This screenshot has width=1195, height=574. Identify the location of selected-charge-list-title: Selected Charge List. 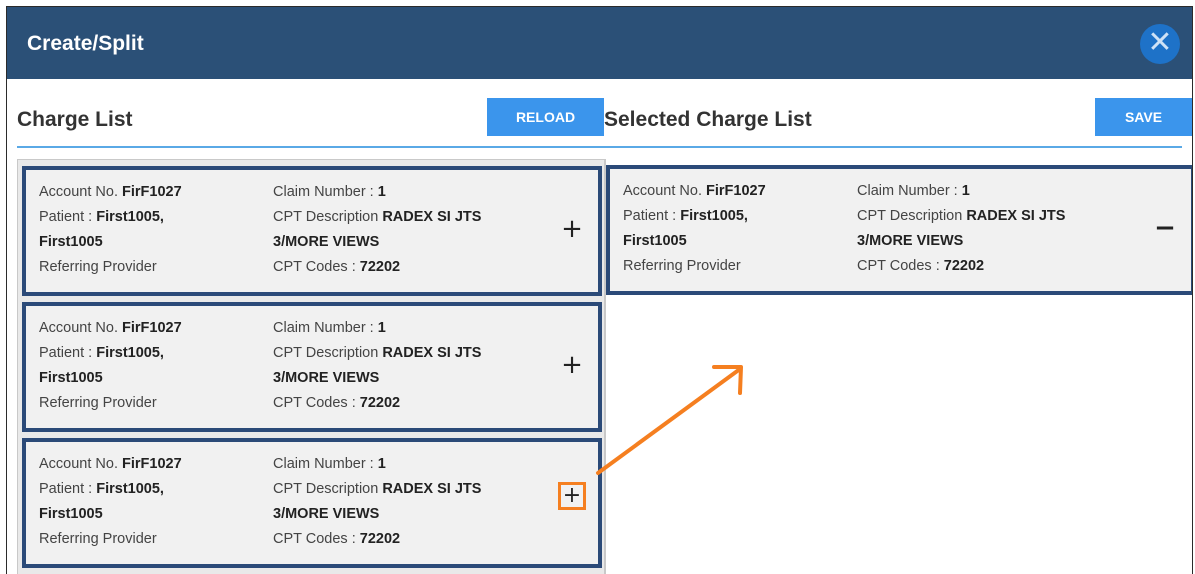
(708, 119).